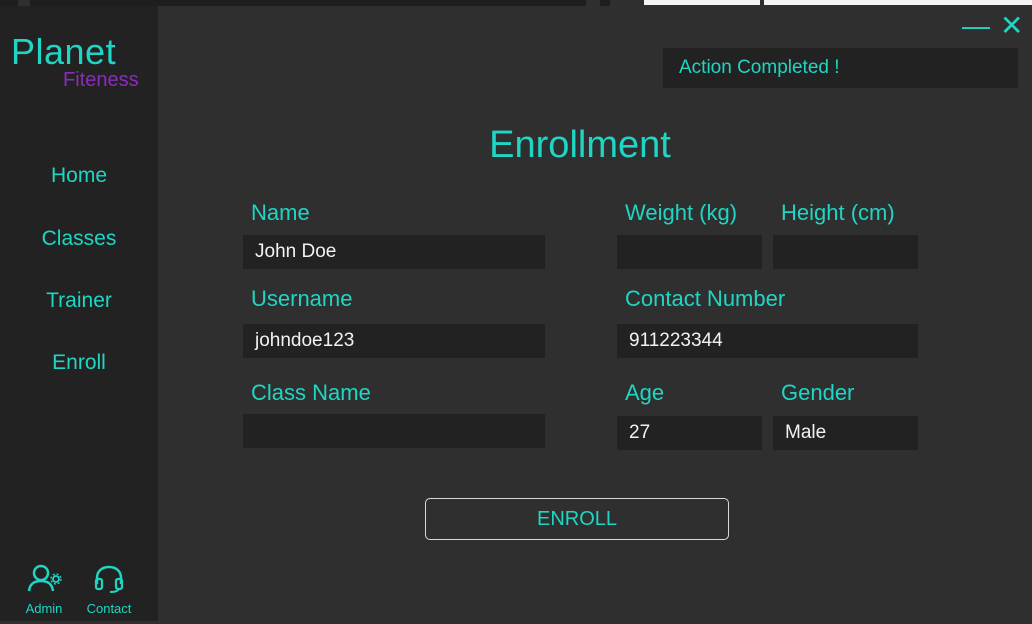 This screenshot has width=1032, height=624. I want to click on weight-label: Weight (kg), so click(681, 212).